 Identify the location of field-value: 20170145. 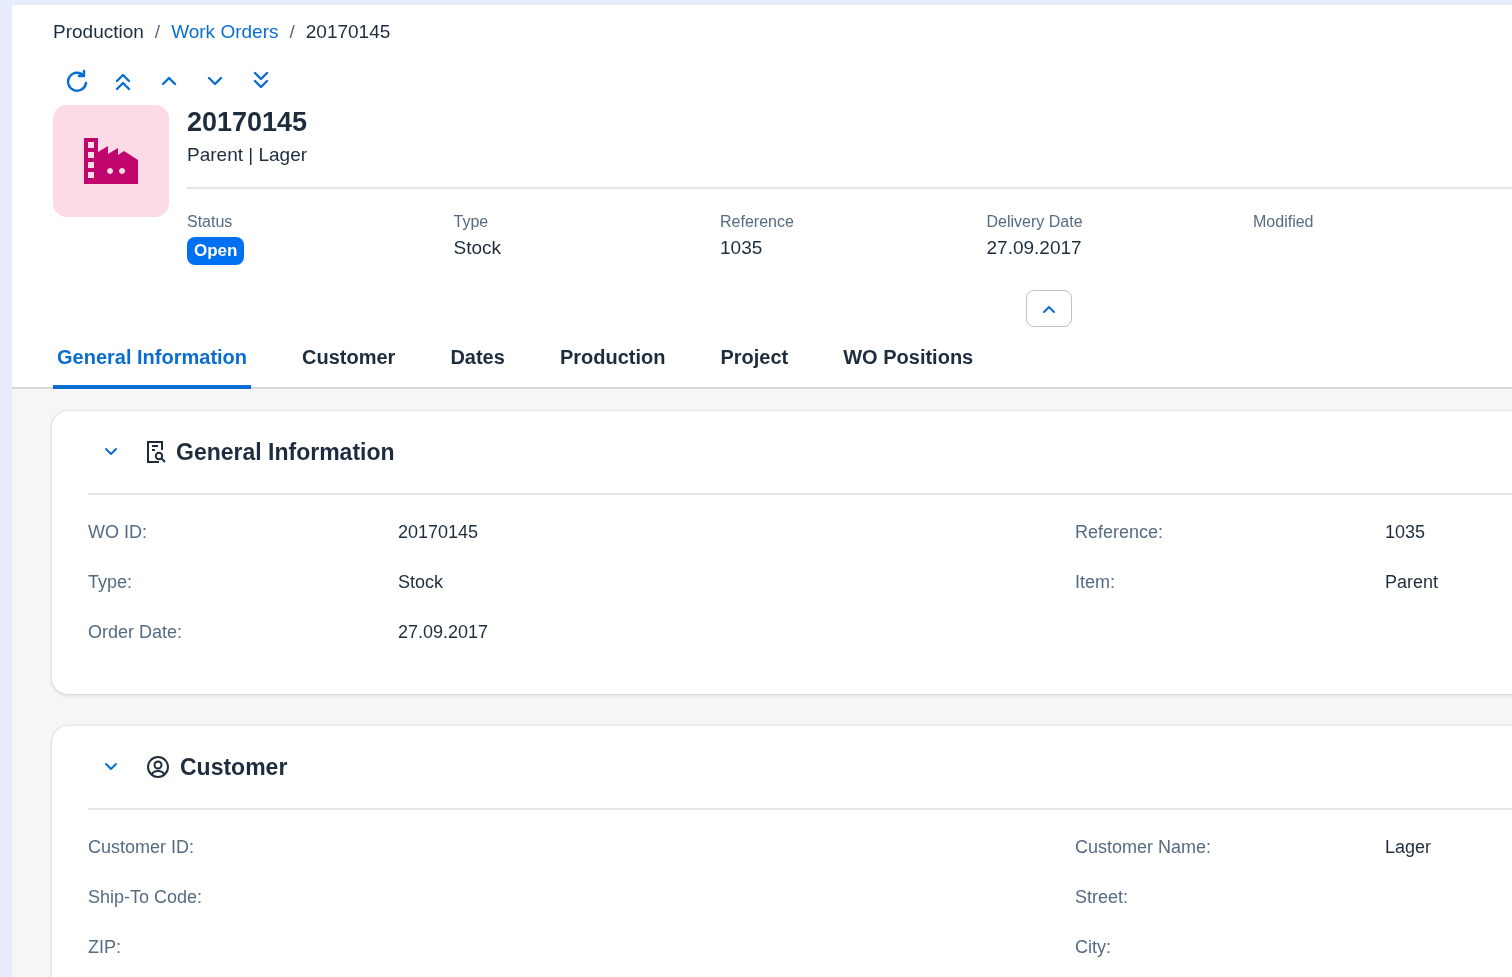
(438, 533).